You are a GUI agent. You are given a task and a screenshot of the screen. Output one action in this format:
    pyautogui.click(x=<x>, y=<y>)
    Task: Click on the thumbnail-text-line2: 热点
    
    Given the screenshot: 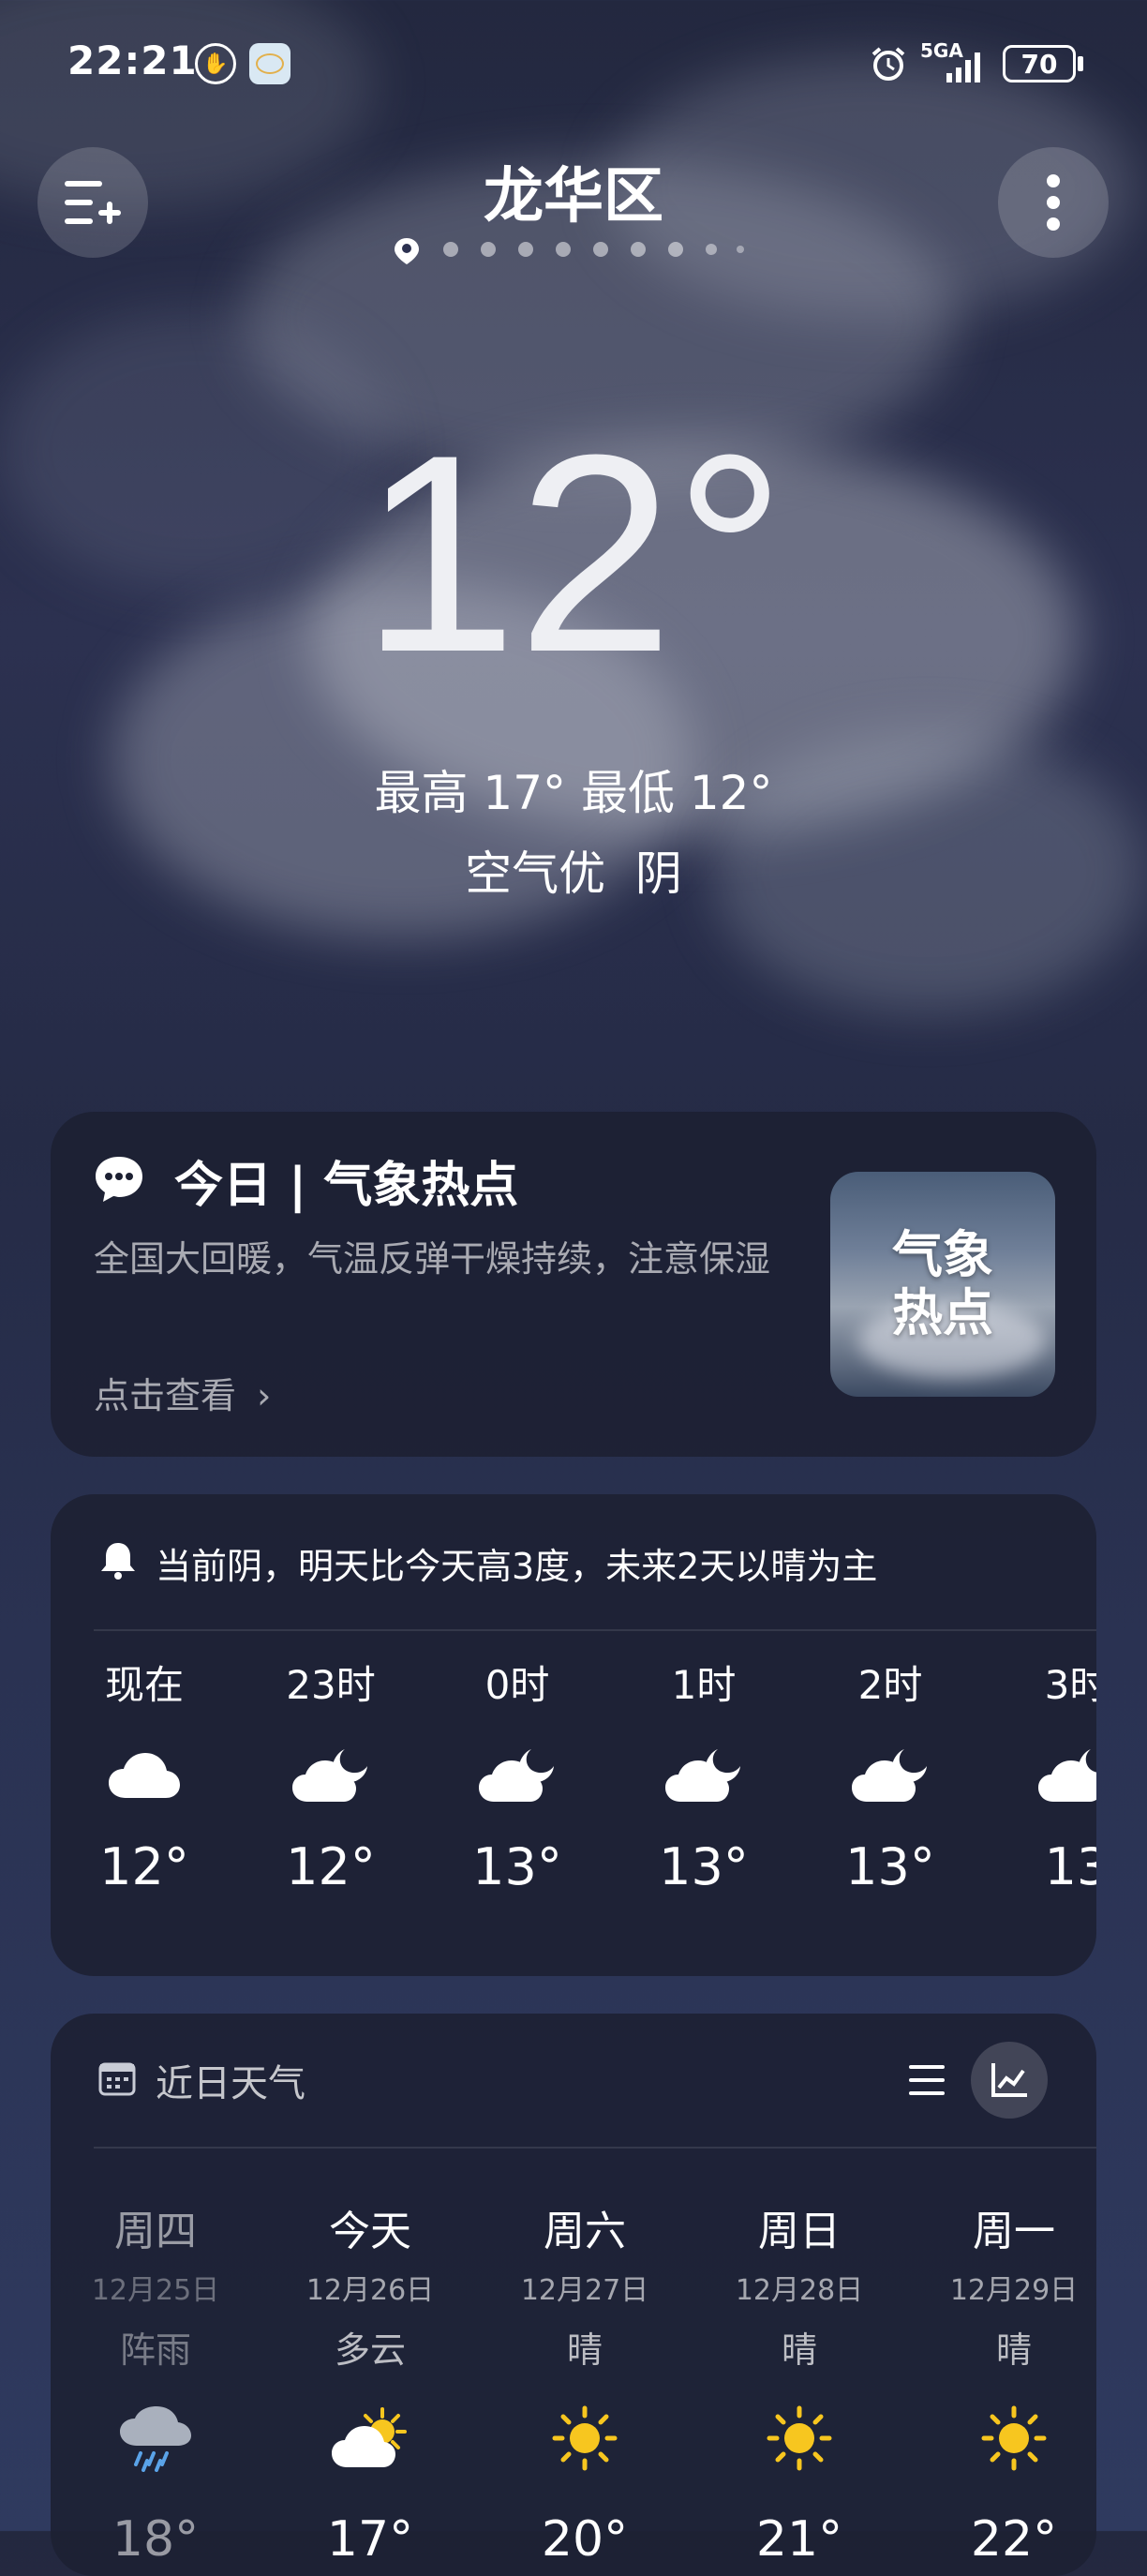 What is the action you would take?
    pyautogui.click(x=942, y=1313)
    